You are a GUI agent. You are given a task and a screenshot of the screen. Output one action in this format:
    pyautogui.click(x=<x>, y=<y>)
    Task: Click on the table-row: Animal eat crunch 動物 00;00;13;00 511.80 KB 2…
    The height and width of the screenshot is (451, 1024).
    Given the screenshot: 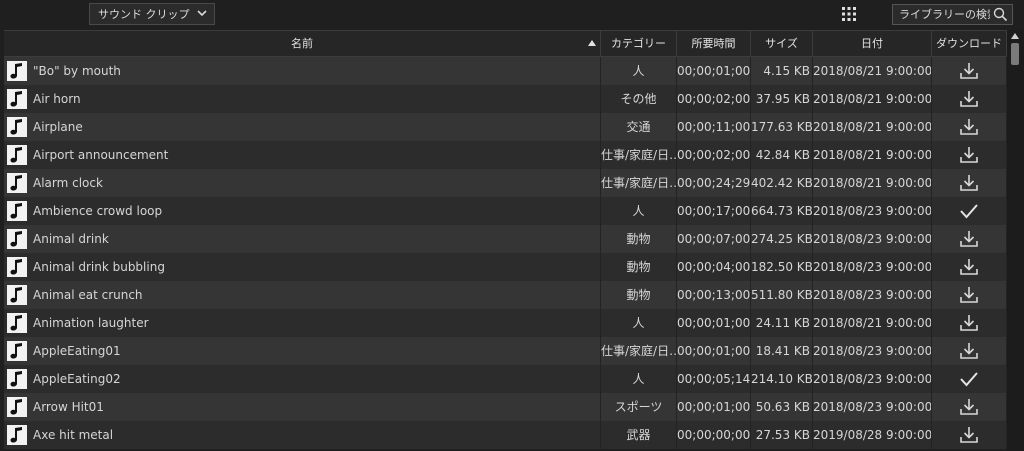 What is the action you would take?
    pyautogui.click(x=505, y=295)
    